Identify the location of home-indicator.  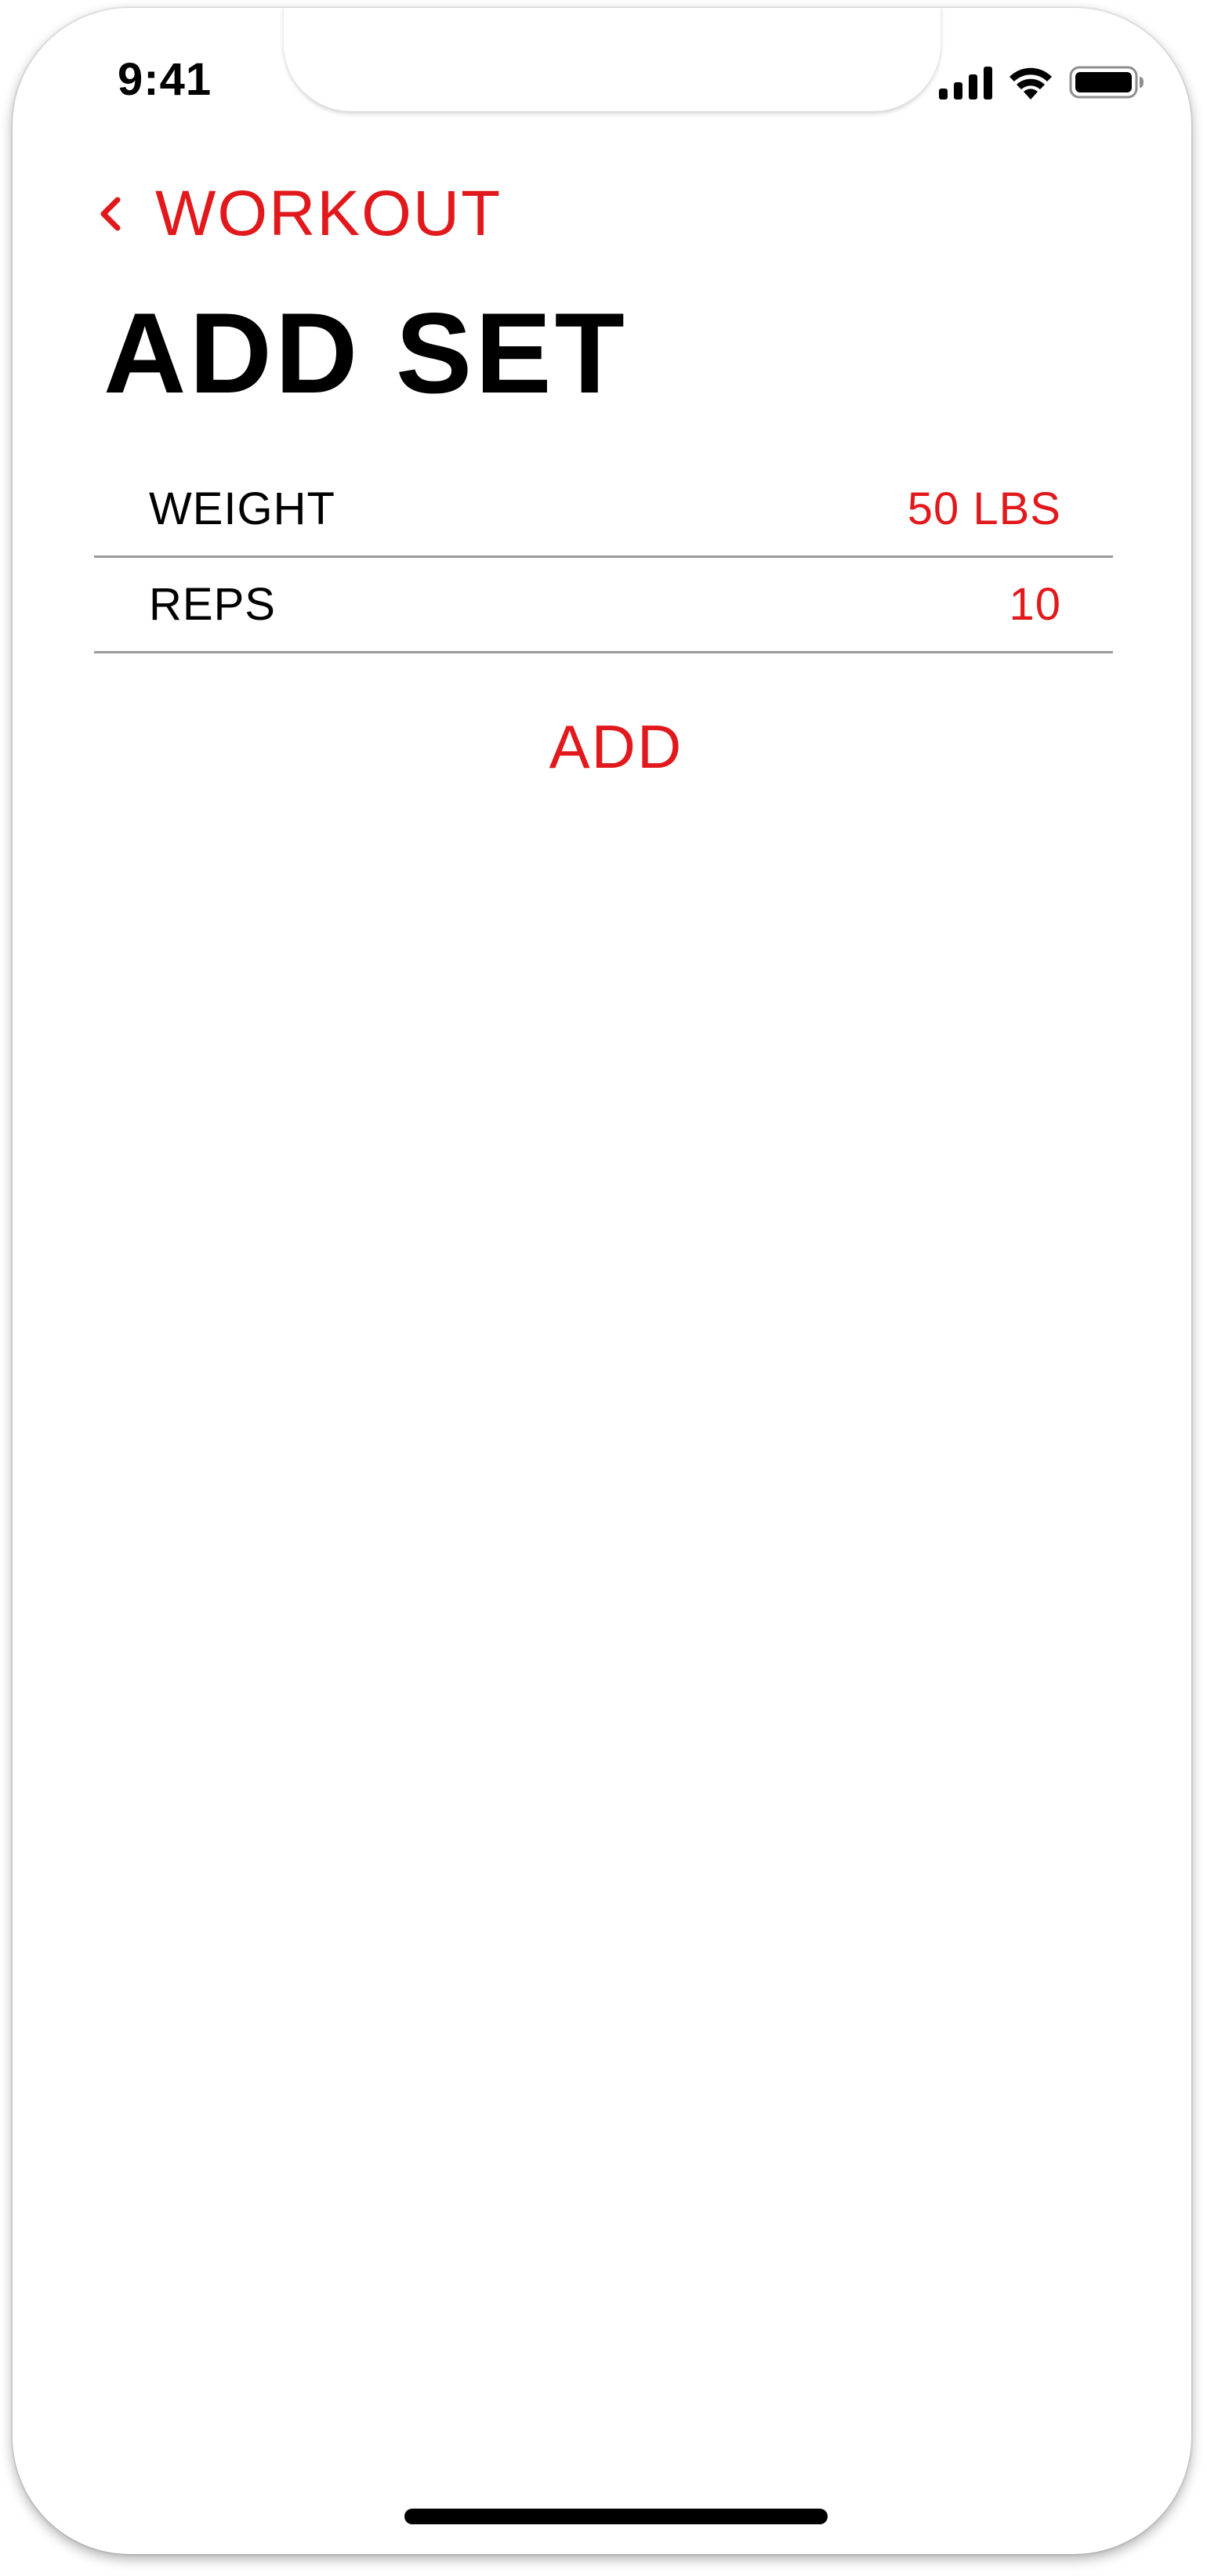
(616, 2516).